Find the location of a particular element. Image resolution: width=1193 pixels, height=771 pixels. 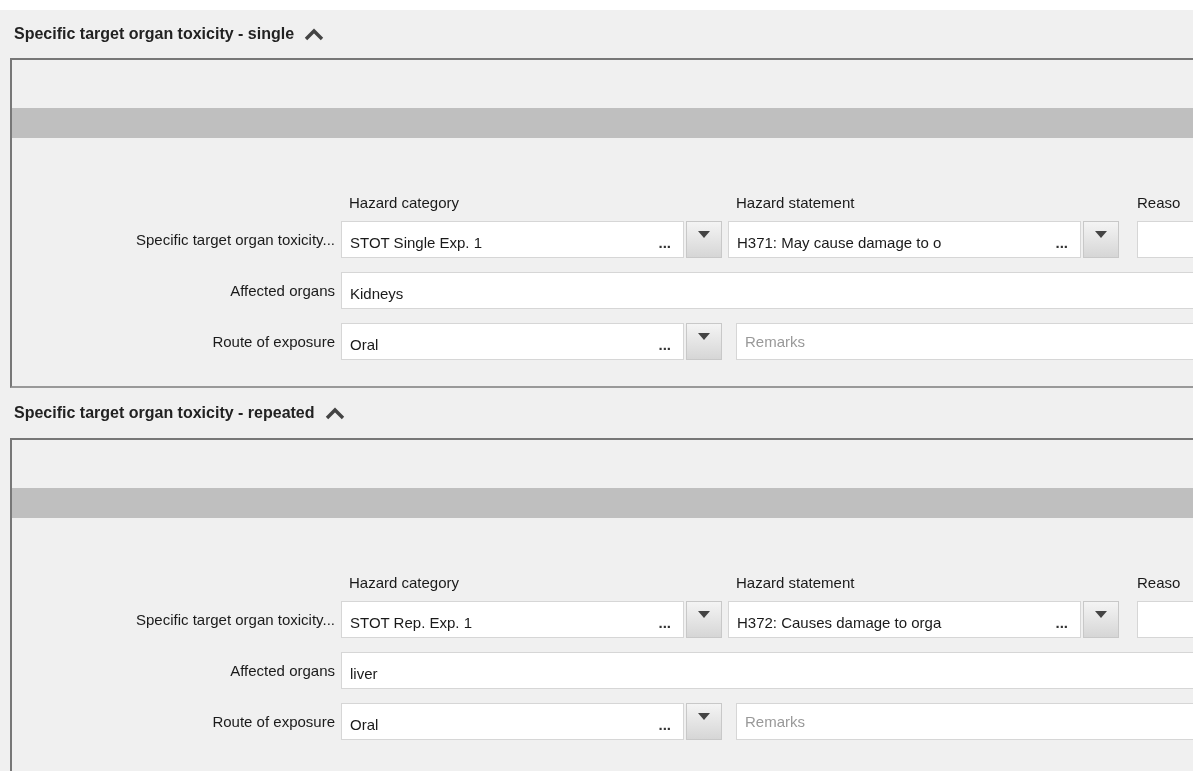

section-title: Specific target organ toxicity - single is located at coordinates (154, 34).